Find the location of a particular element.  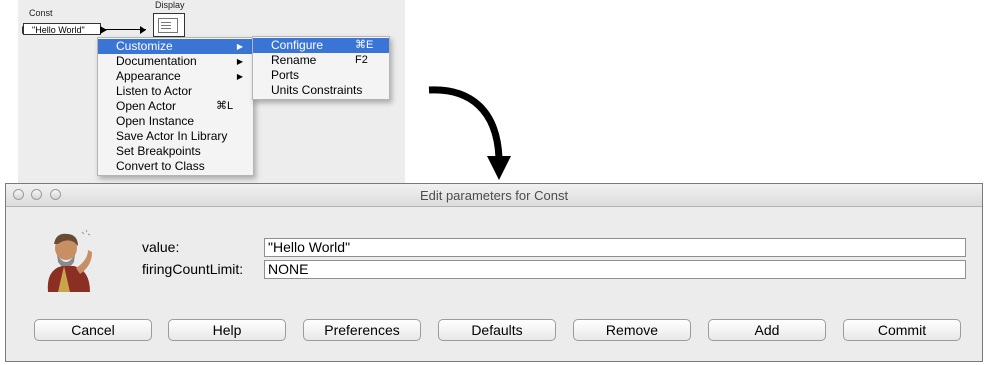

context-menu-item-appearance: Appearance ▶ is located at coordinates (175, 76).